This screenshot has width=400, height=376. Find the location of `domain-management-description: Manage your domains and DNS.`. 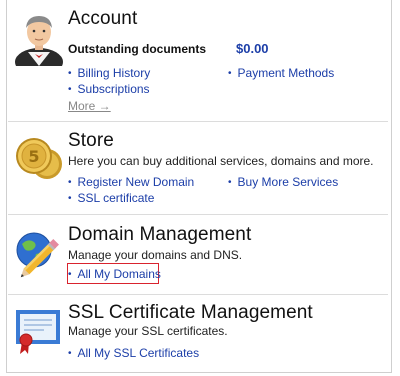

domain-management-description: Manage your domains and DNS. is located at coordinates (155, 255).